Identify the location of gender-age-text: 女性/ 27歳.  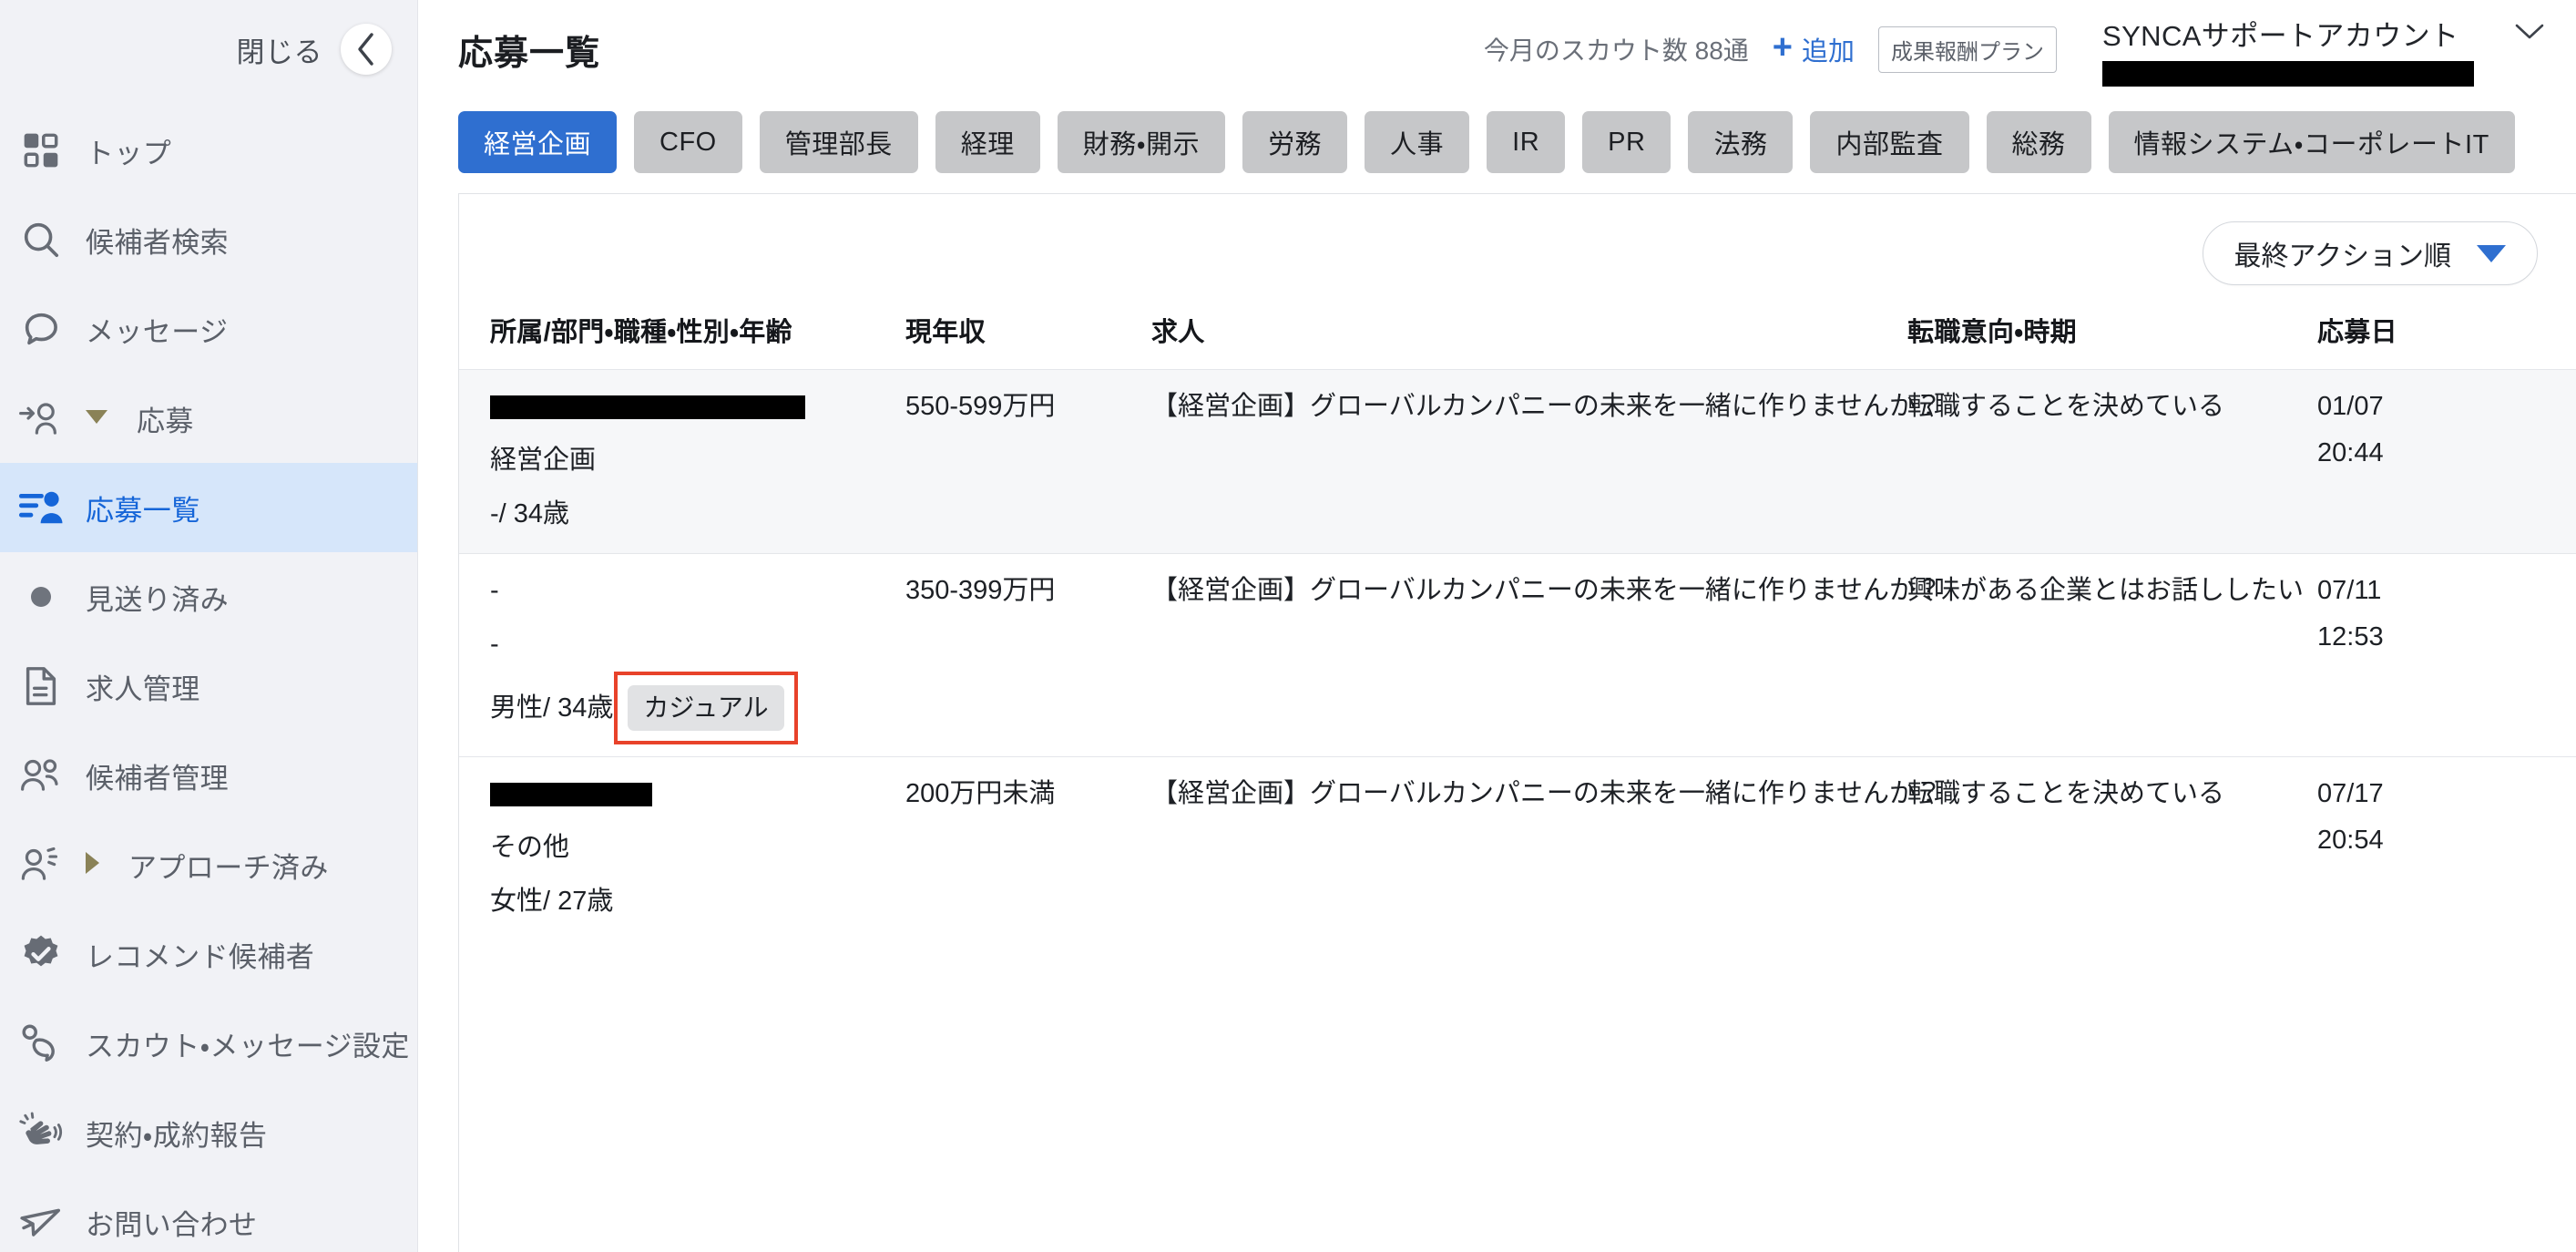
(552, 901).